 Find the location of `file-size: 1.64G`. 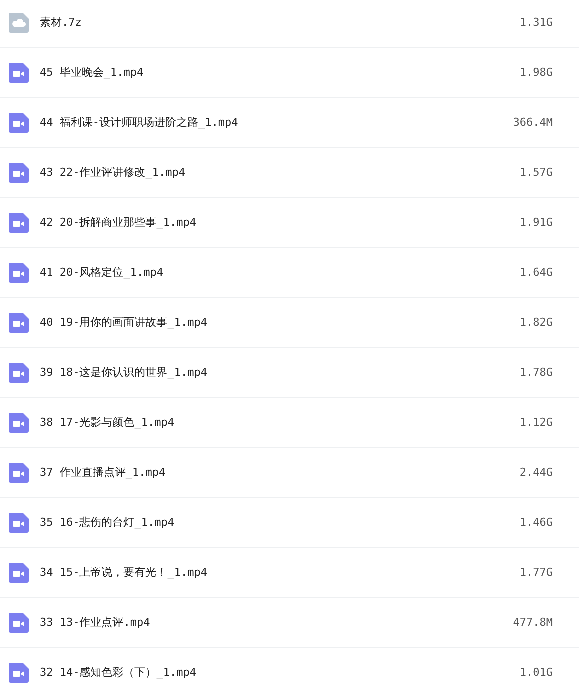

file-size: 1.64G is located at coordinates (536, 272).